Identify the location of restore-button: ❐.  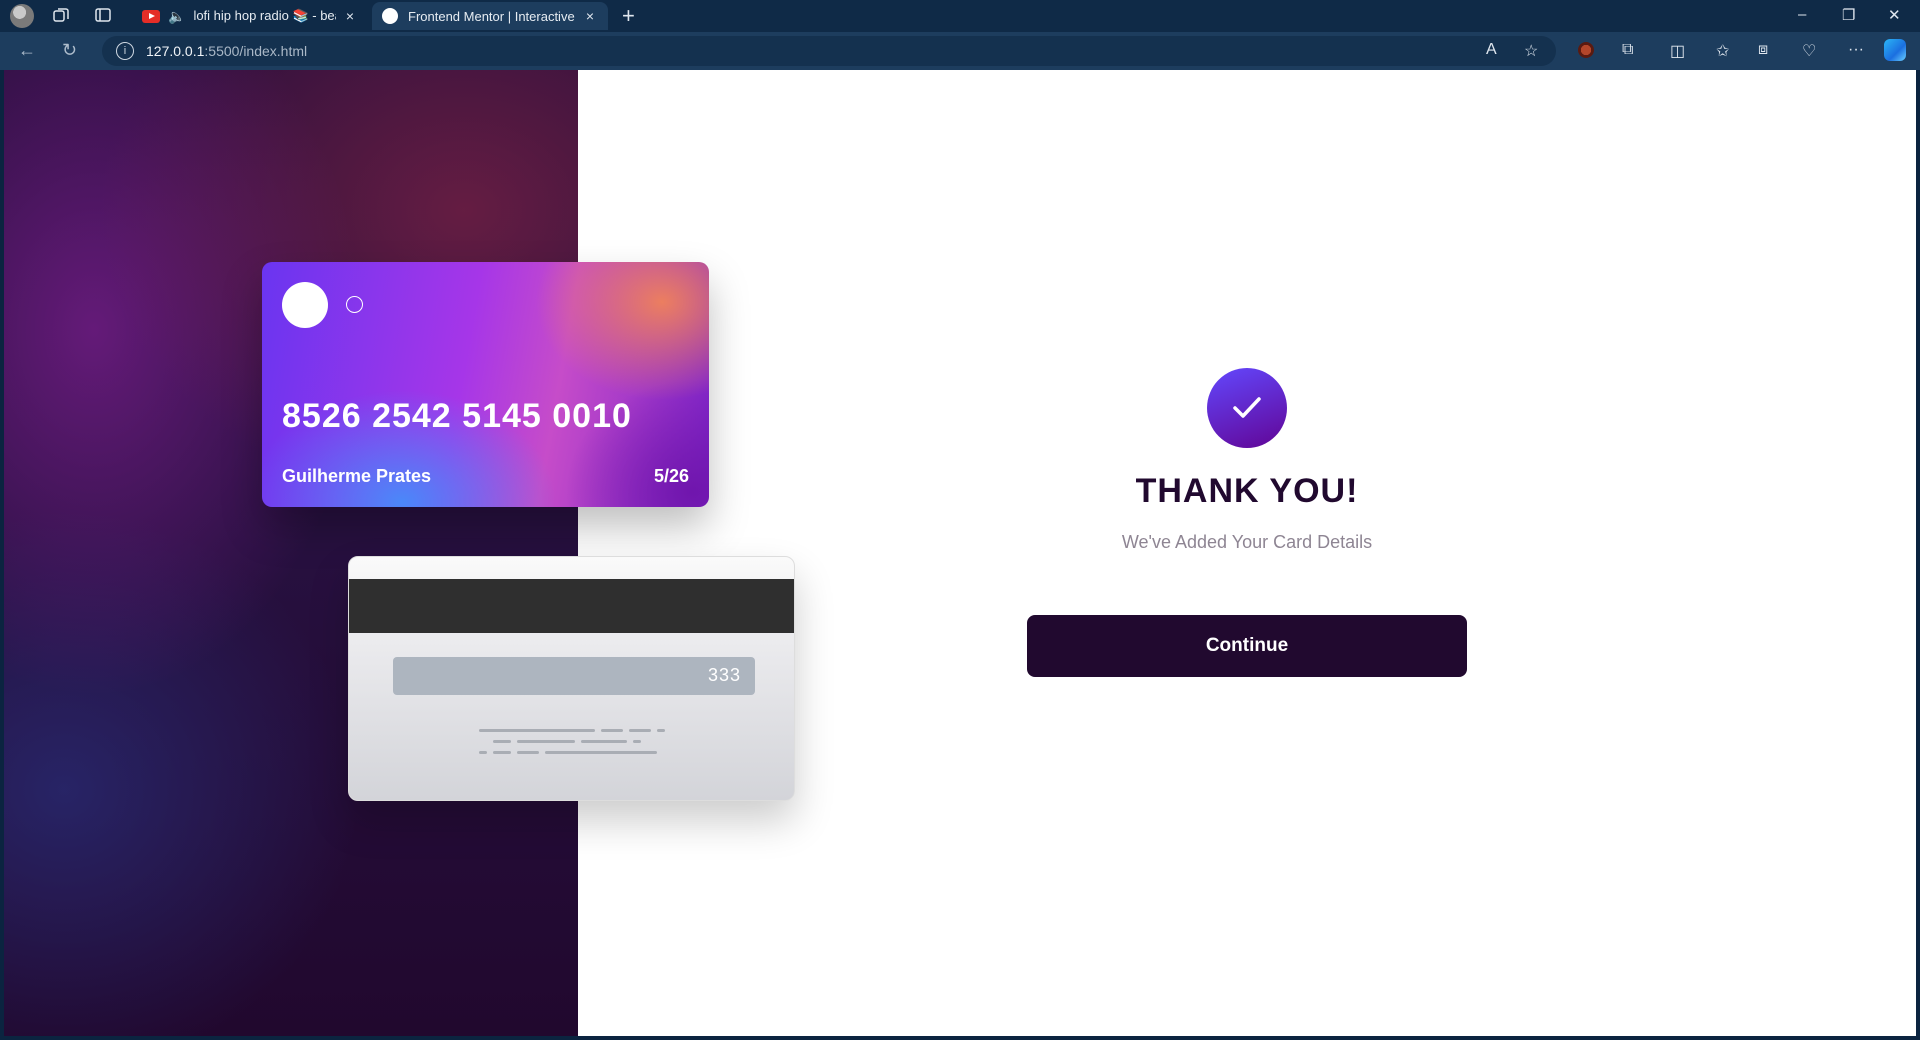
(1848, 15).